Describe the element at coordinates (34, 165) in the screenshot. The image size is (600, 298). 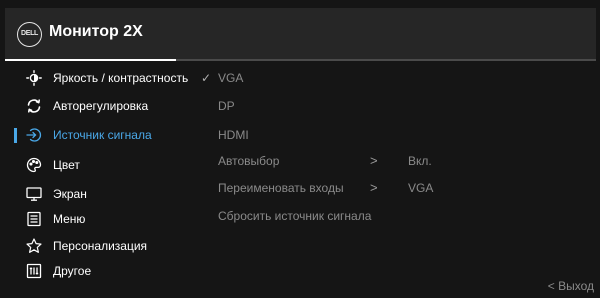
I see `color-palette-icon` at that location.